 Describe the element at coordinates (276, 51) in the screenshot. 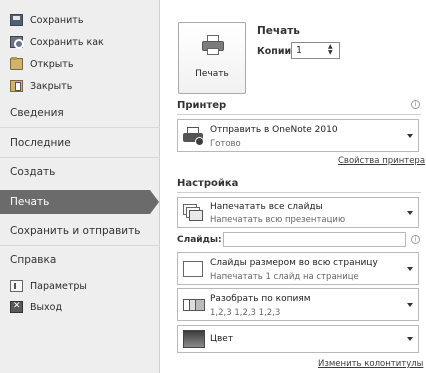

I see `copies-label: Копии:` at that location.